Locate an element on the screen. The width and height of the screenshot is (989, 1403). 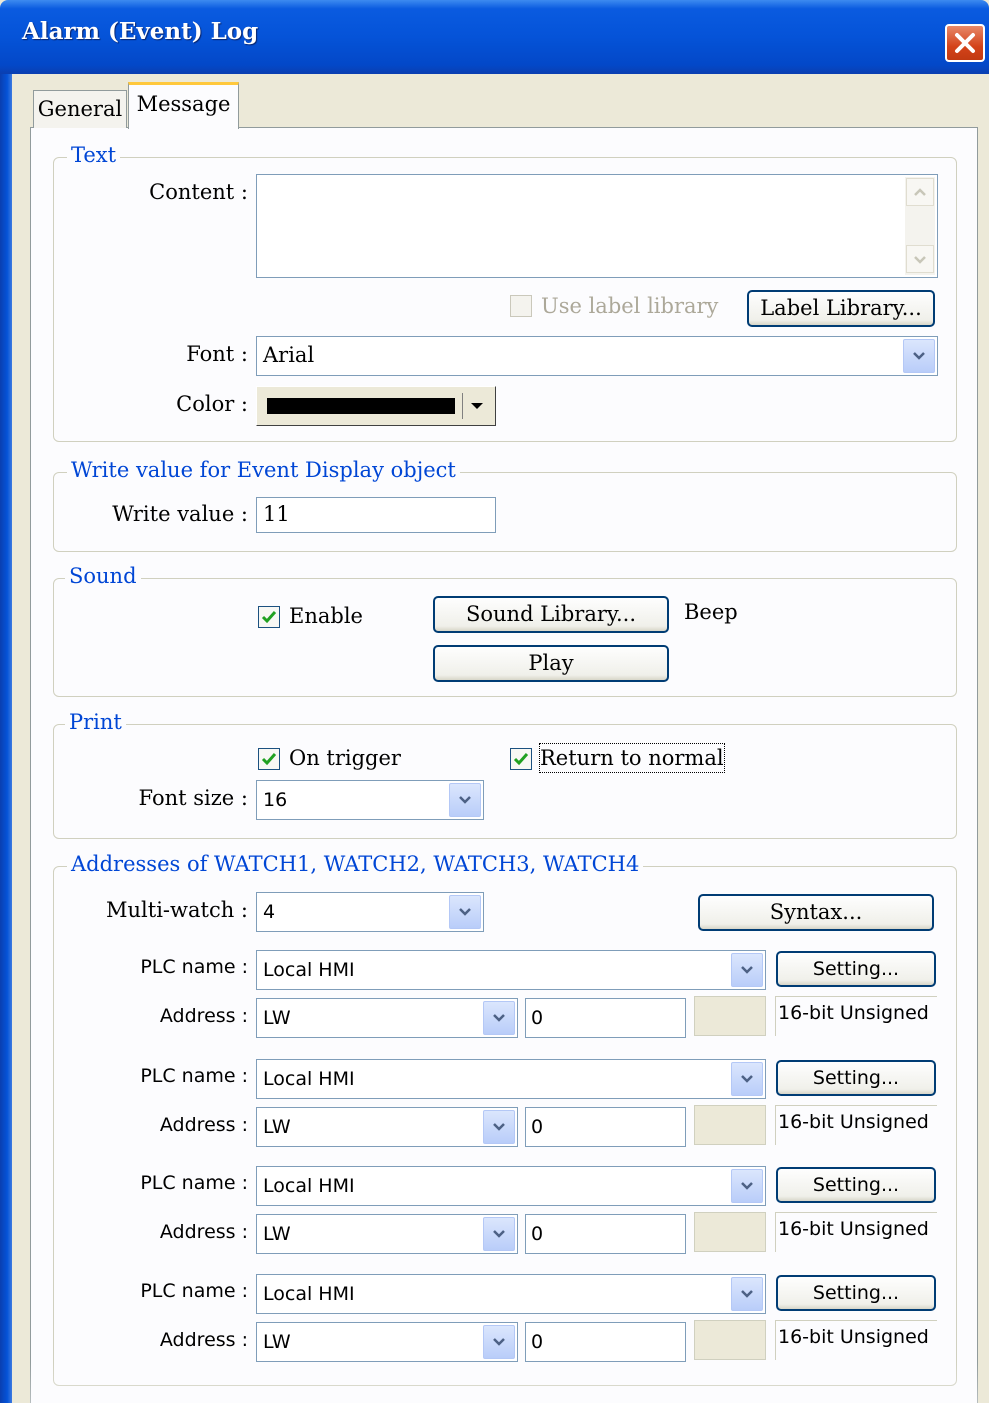
font-select: Arial is located at coordinates (597, 356).